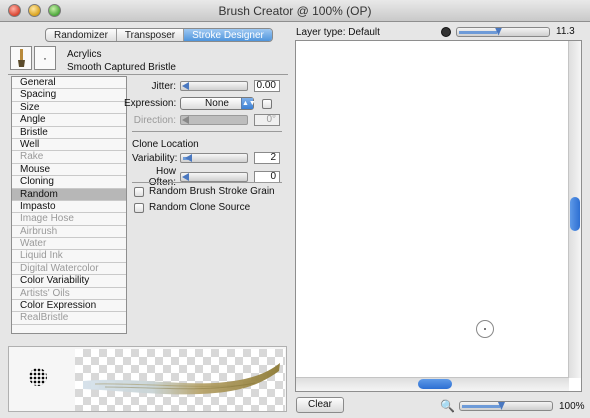  What do you see at coordinates (267, 158) in the screenshot?
I see `variability-field: 2` at bounding box center [267, 158].